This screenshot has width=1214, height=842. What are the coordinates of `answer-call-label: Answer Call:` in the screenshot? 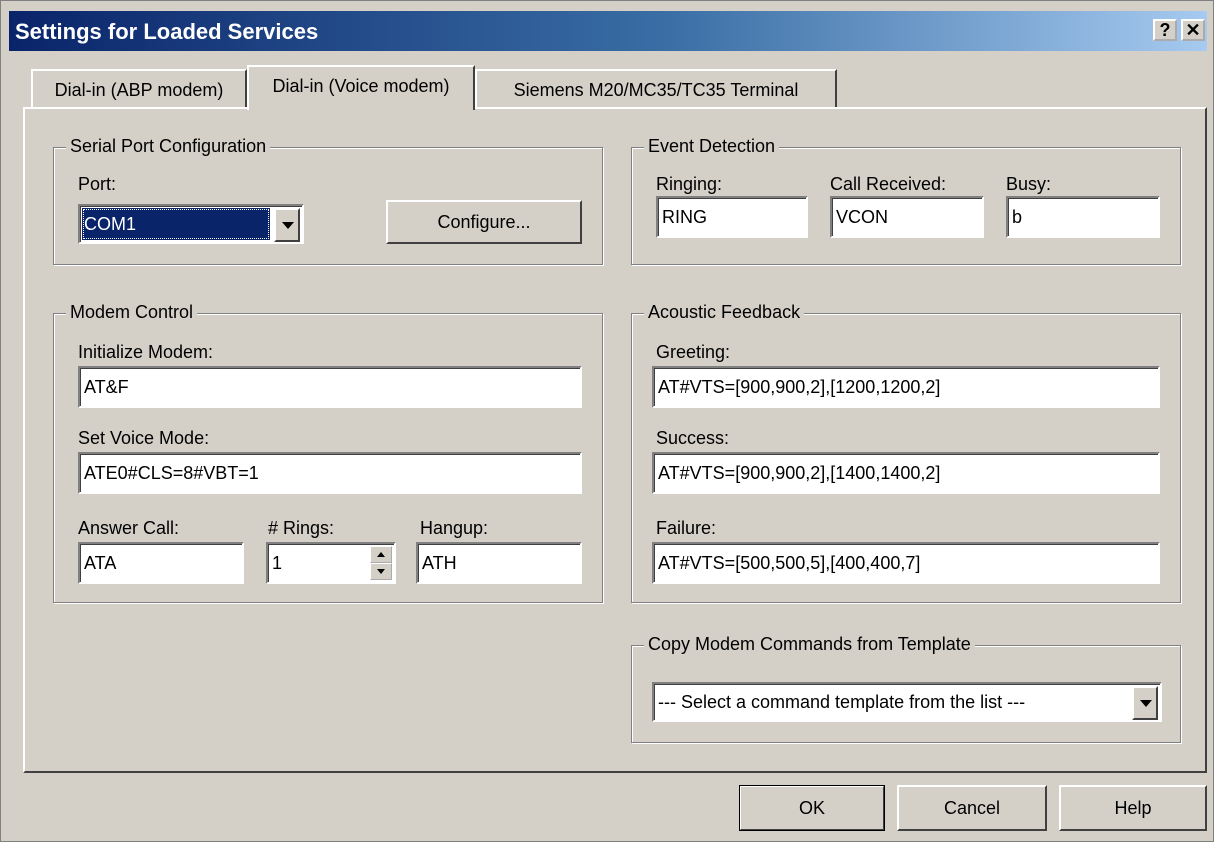 It's located at (129, 528).